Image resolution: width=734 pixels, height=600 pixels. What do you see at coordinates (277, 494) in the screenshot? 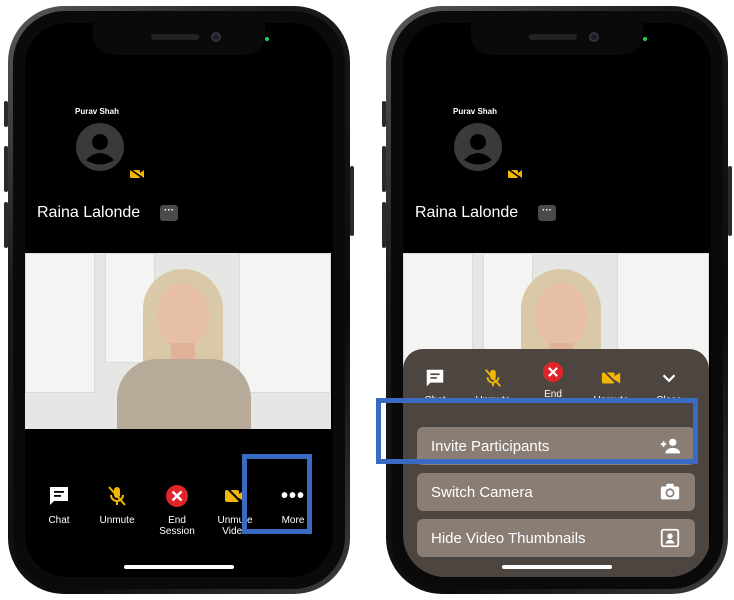
I see `more-highlight-box` at bounding box center [277, 494].